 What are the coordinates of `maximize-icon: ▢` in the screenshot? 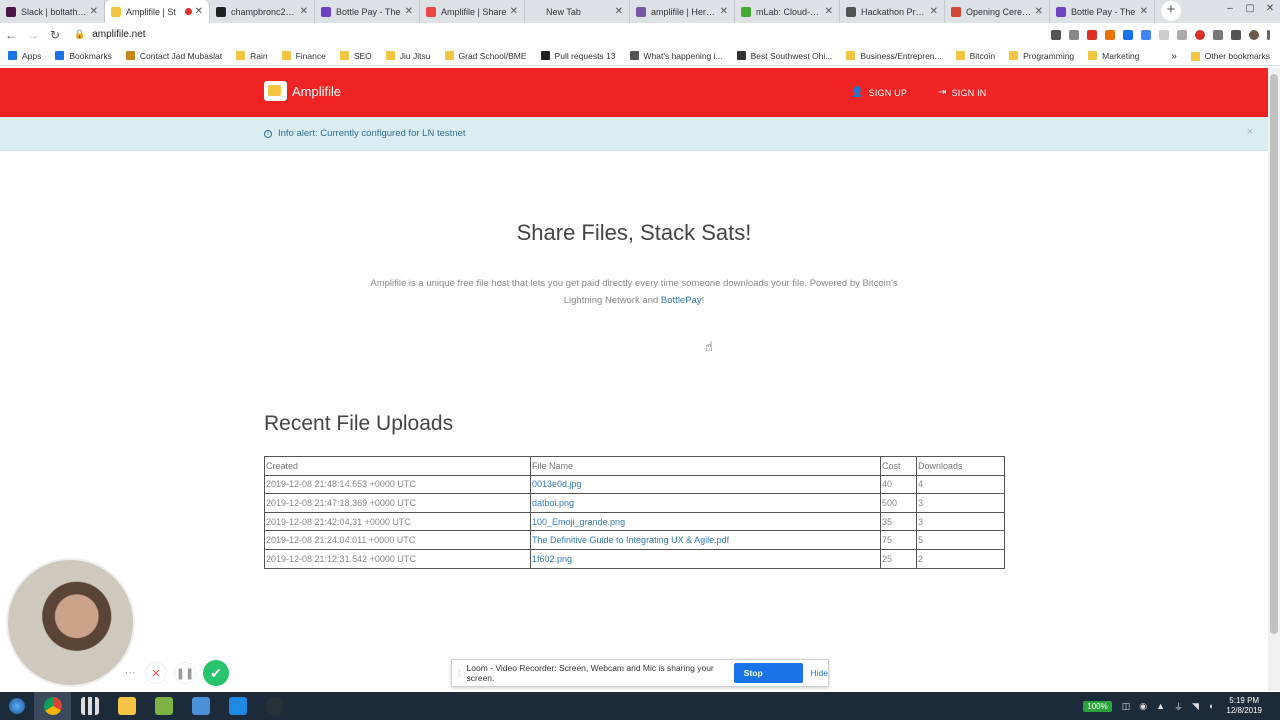 It's located at (1250, 10).